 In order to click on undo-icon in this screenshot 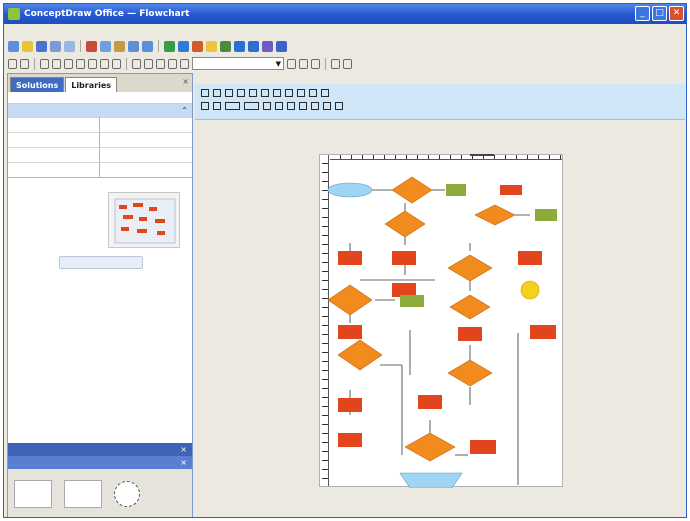, I will do `click(133, 46)`.